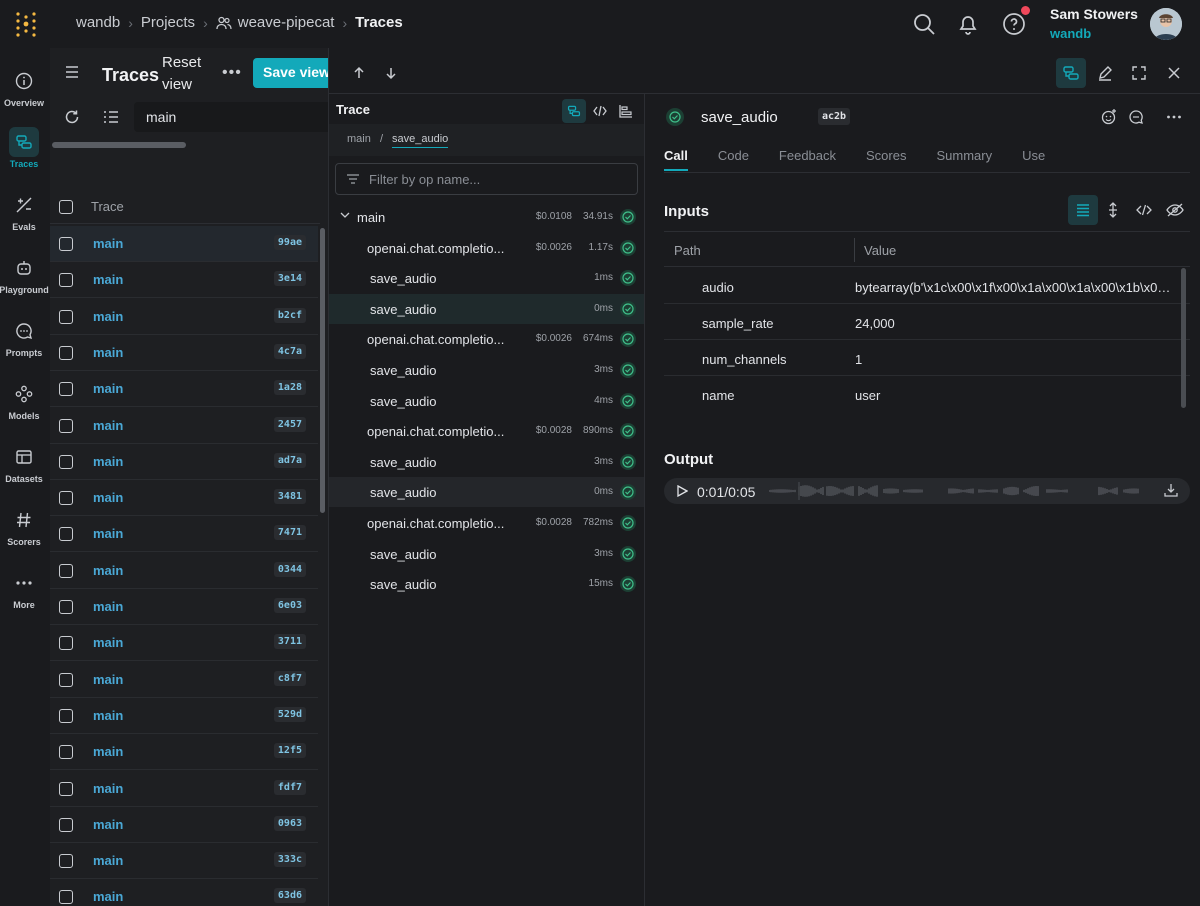 The width and height of the screenshot is (1200, 906). What do you see at coordinates (24, 91) in the screenshot?
I see `nav-overview: Overview` at bounding box center [24, 91].